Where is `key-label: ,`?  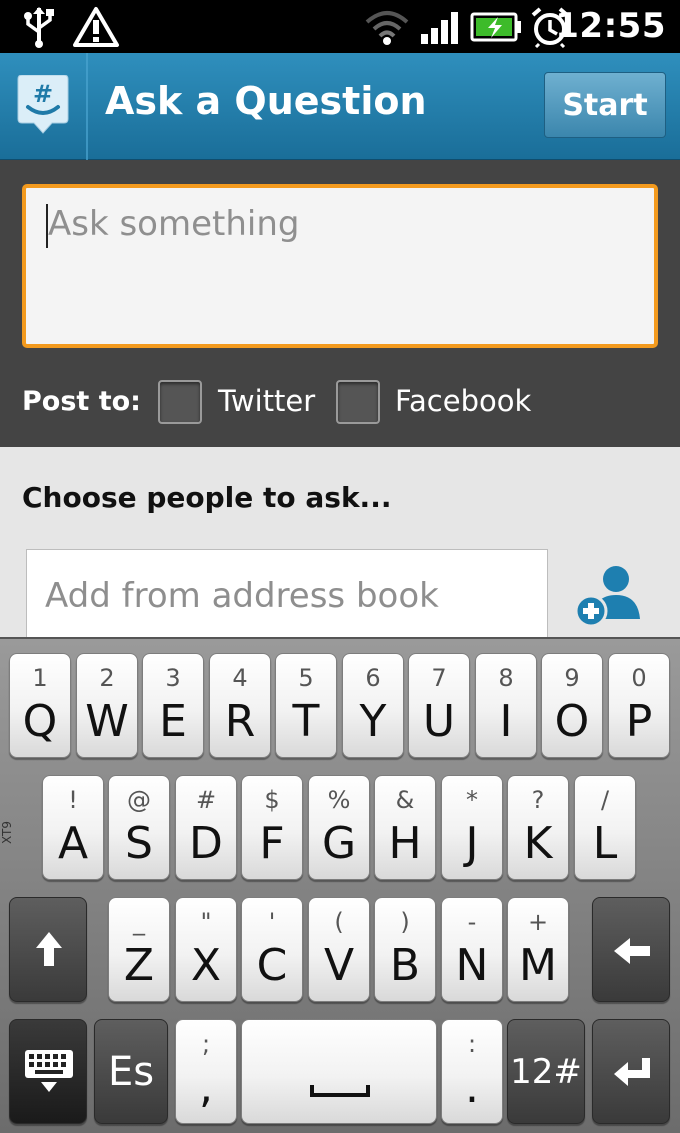
key-label: , is located at coordinates (206, 1087).